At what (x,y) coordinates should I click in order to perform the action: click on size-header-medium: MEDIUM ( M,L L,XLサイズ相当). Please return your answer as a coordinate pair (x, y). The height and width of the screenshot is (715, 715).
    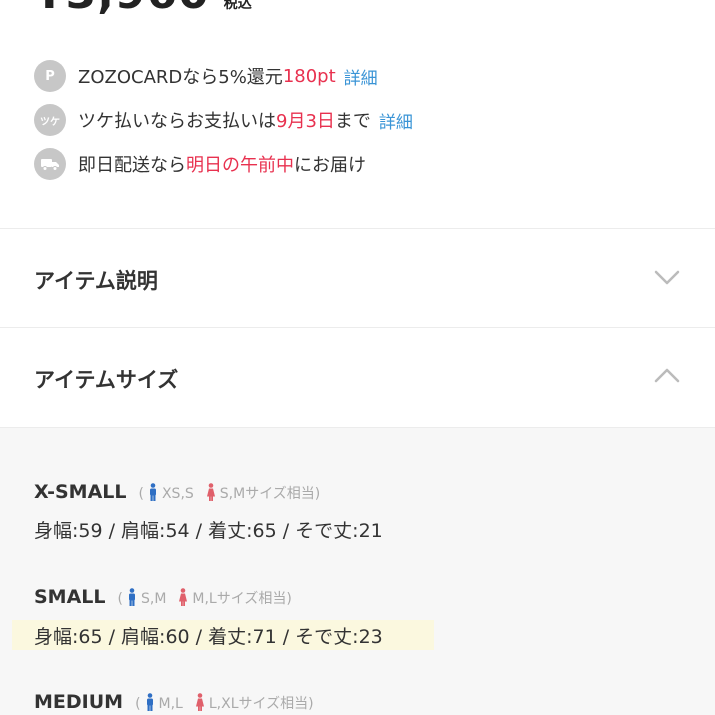
    Looking at the image, I should click on (174, 701).